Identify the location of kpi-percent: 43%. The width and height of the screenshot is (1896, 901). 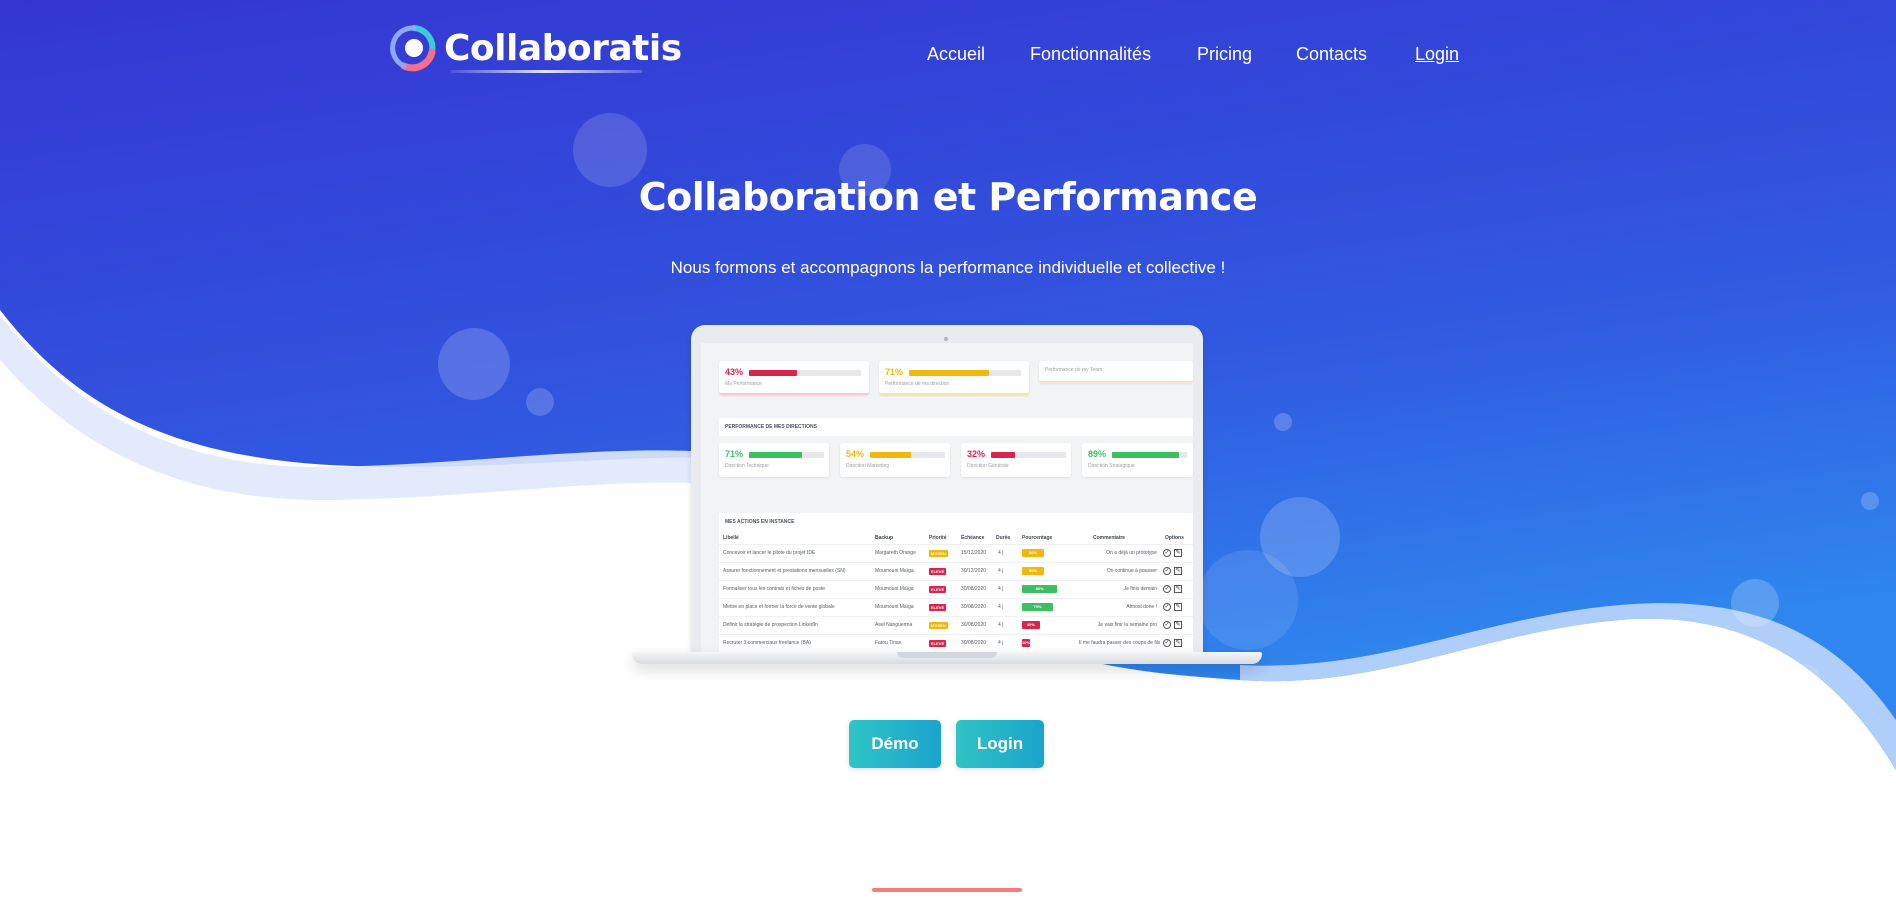
(734, 372).